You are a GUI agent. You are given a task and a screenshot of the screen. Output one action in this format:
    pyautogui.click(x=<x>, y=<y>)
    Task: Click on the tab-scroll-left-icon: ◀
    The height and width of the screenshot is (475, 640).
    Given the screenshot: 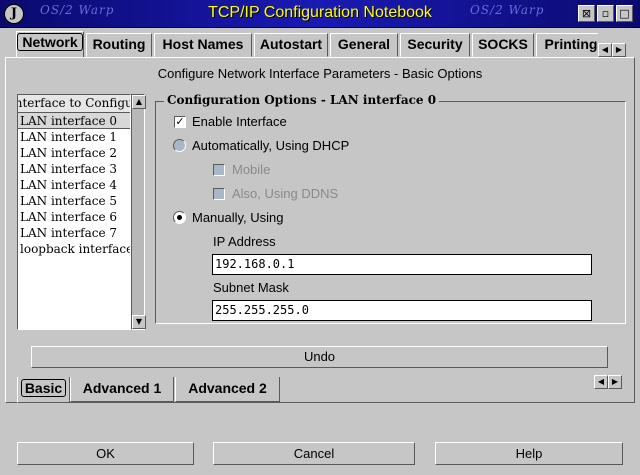 What is the action you would take?
    pyautogui.click(x=605, y=50)
    